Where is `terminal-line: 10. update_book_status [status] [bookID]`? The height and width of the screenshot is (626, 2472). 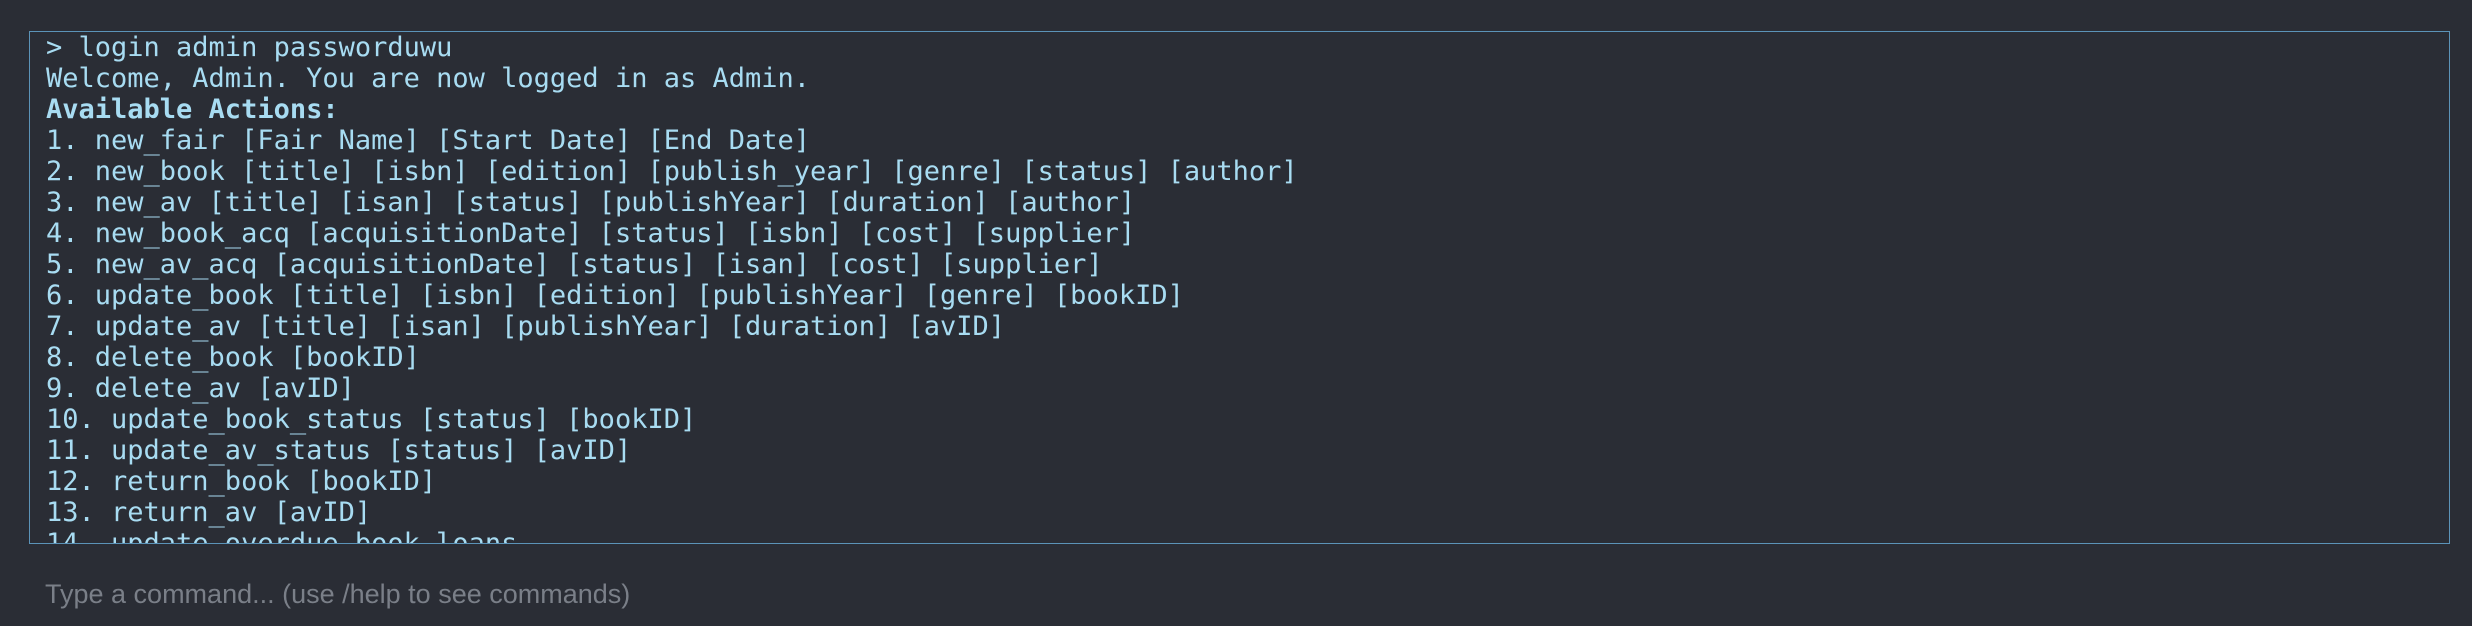 terminal-line: 10. update_book_status [status] [bookID] is located at coordinates (371, 419).